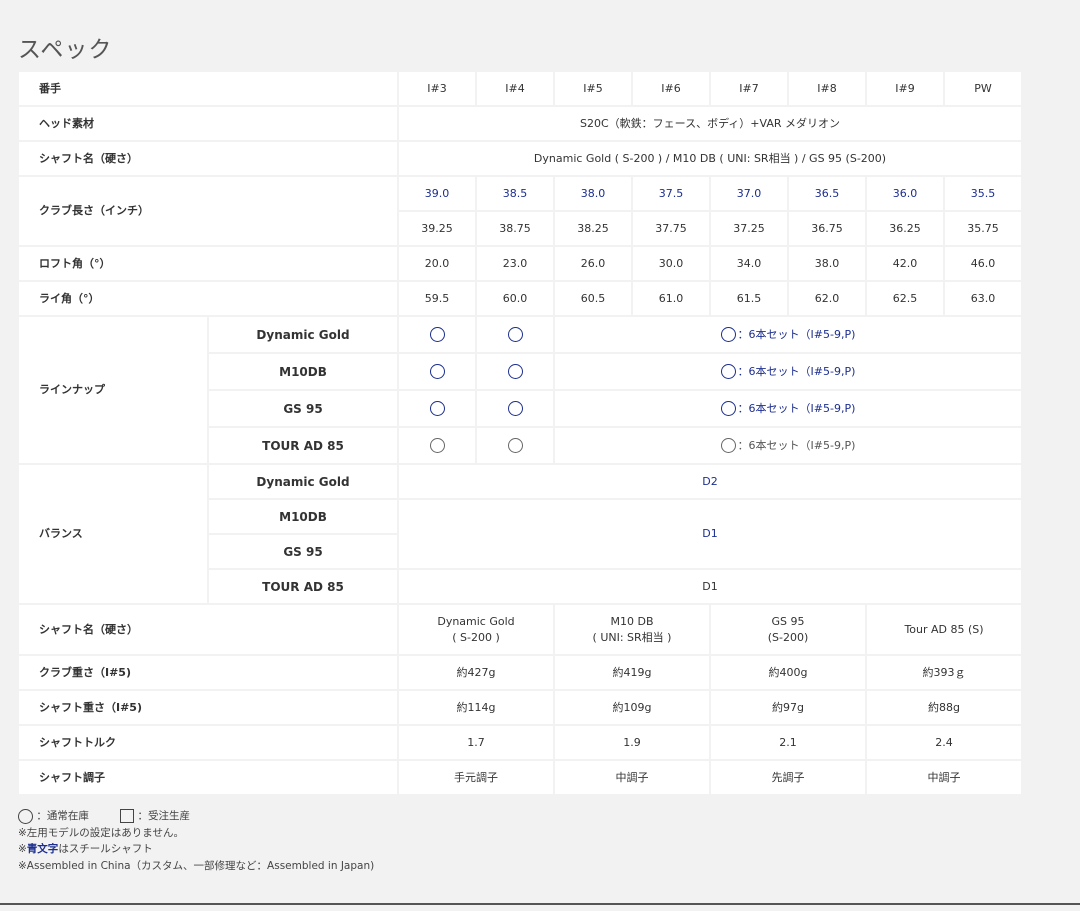 The image size is (1080, 911). What do you see at coordinates (632, 629) in the screenshot?
I see `shaft-name-cell: M10 DB ( UNI: SR相当 )` at bounding box center [632, 629].